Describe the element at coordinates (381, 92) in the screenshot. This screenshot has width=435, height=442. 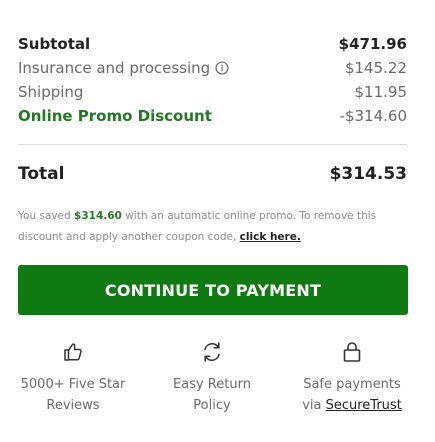
I see `shipping-value: $11.95` at that location.